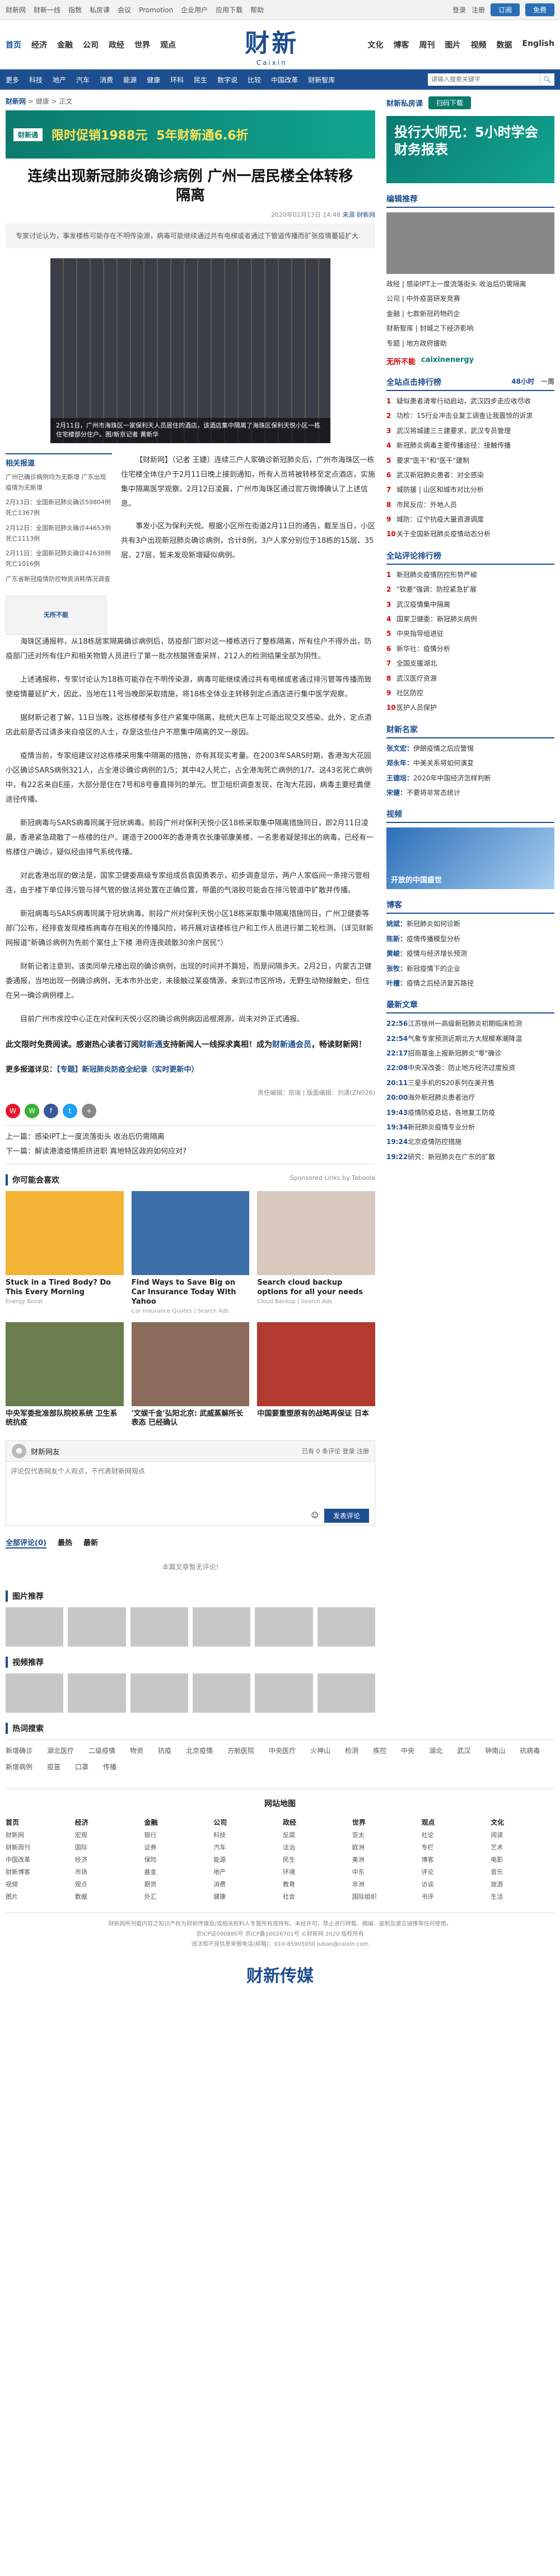  I want to click on sitemap-col-head: 公司, so click(245, 1822).